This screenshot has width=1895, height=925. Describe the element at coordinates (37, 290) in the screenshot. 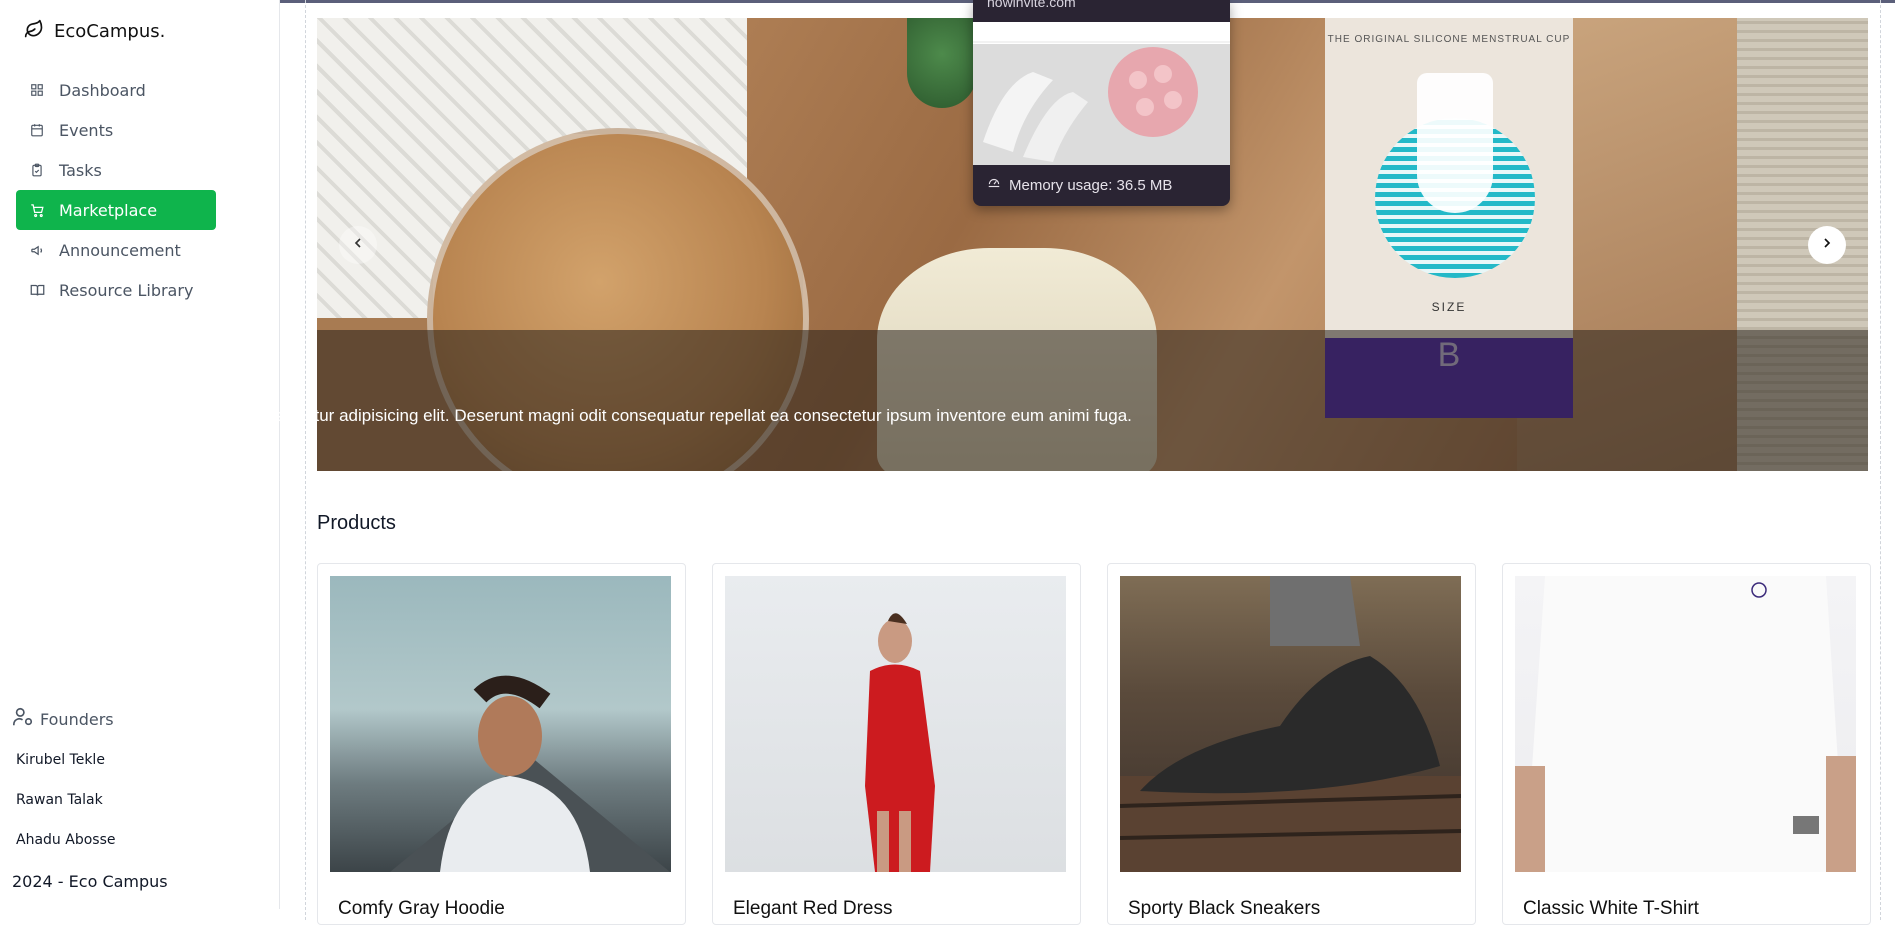

I see `book-icon` at that location.